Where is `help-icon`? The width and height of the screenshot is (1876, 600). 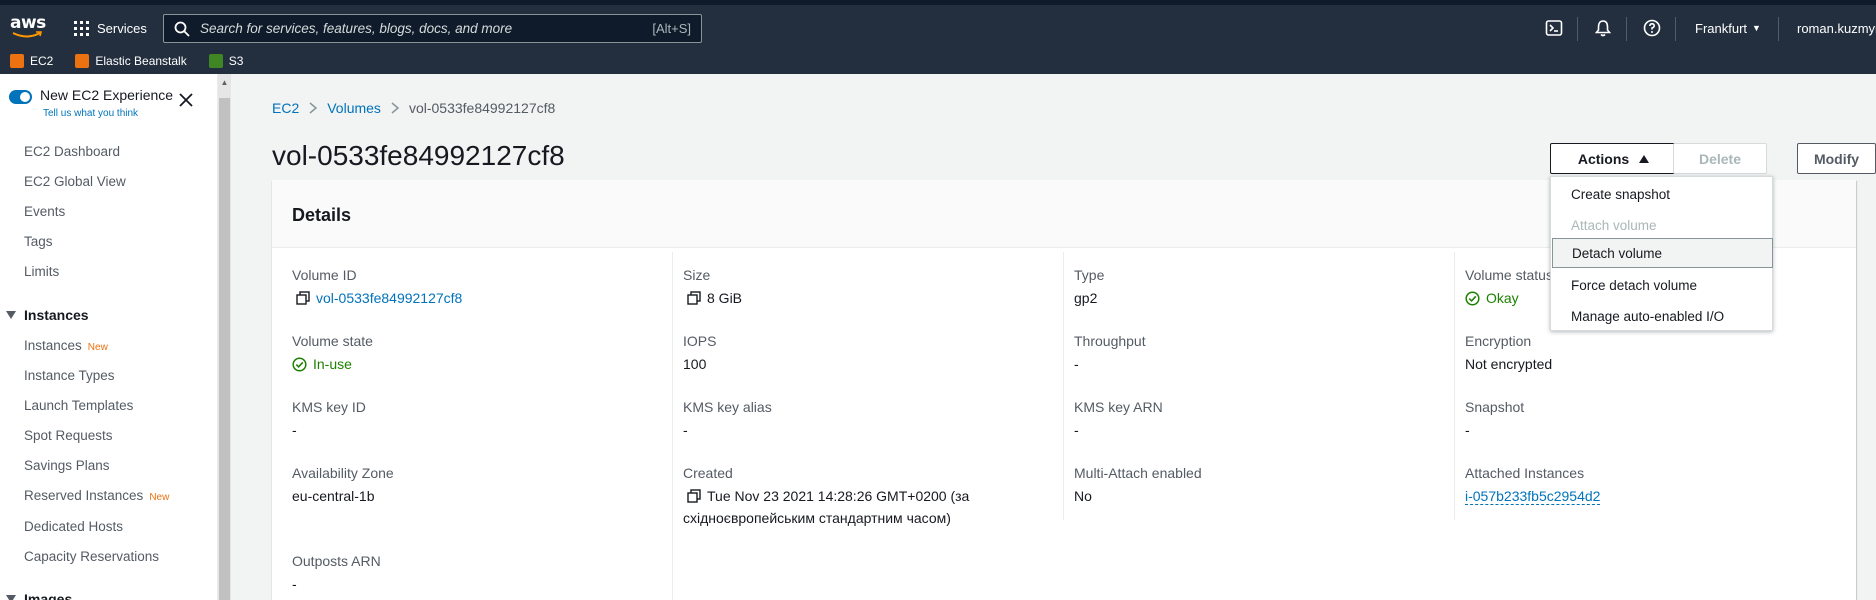 help-icon is located at coordinates (1652, 28).